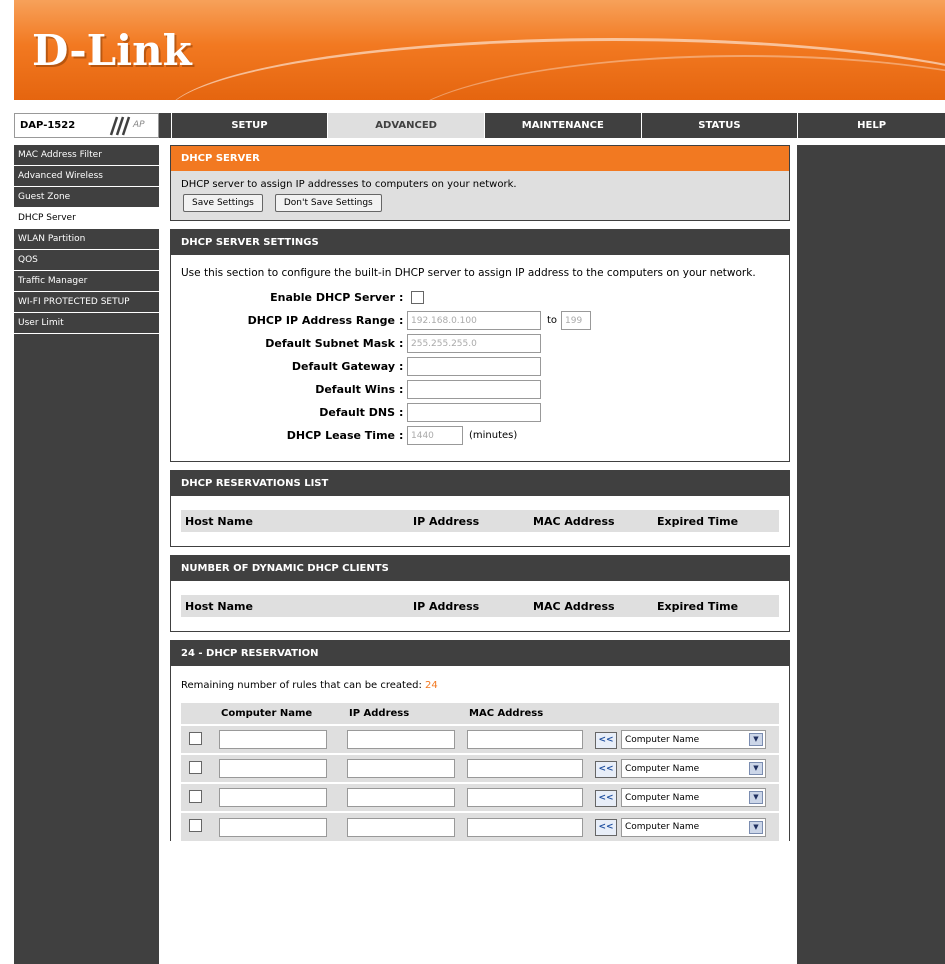  Describe the element at coordinates (355, 389) in the screenshot. I see `wins-label: Default Wins` at that location.